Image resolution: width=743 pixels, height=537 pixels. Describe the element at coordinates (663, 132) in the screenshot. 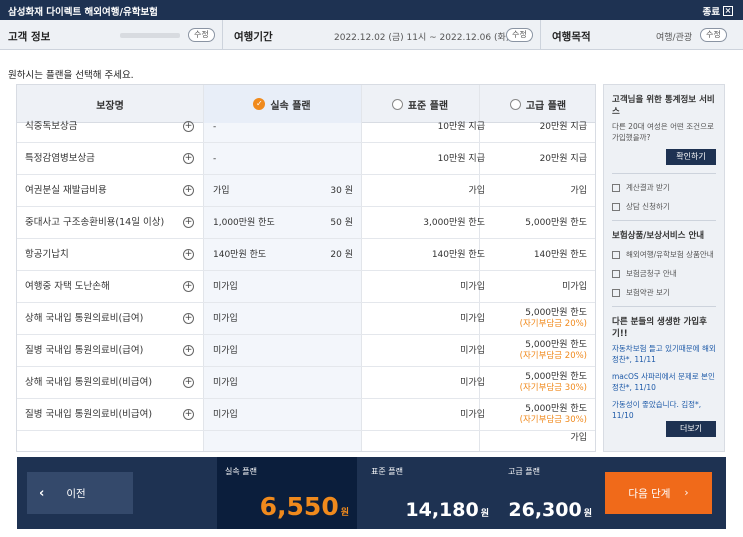

I see `stats-desc: 다른 20대 여성은 어떤 조건으로 가입했을까?` at that location.